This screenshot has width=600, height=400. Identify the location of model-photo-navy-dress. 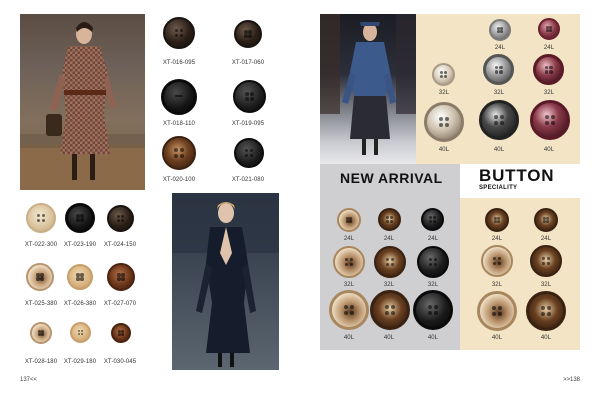
(225, 281).